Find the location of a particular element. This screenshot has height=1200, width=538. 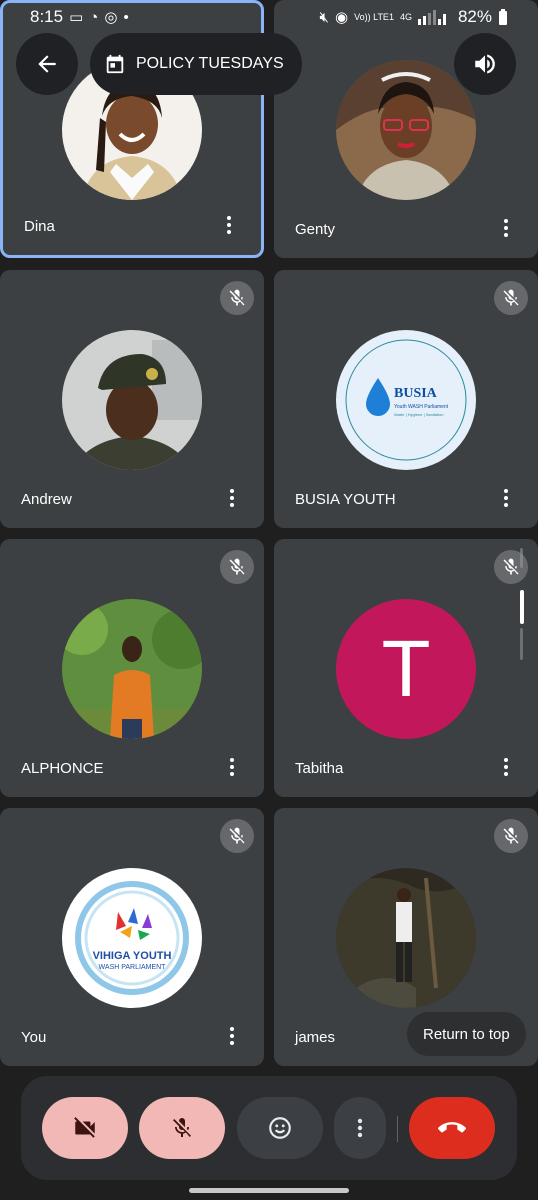

audio-output-button is located at coordinates (485, 64).